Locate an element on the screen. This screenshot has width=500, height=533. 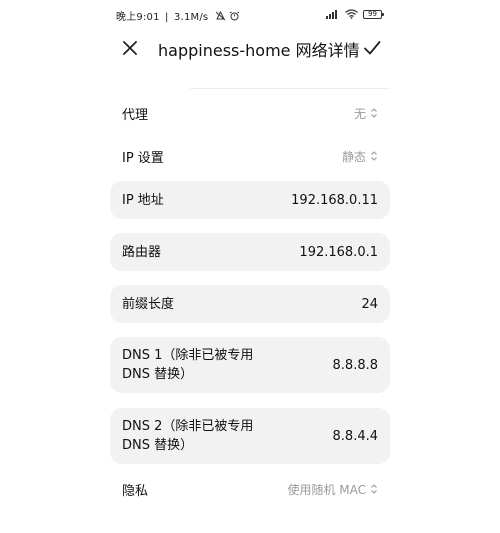
privacy-value: 使用随机 MAC is located at coordinates (326, 489).